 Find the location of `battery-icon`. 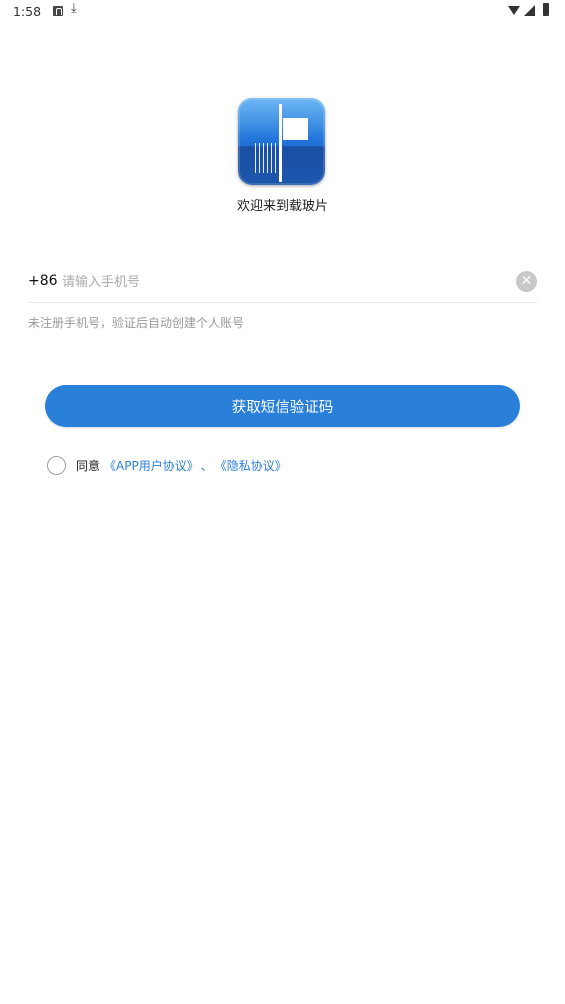

battery-icon is located at coordinates (546, 9).